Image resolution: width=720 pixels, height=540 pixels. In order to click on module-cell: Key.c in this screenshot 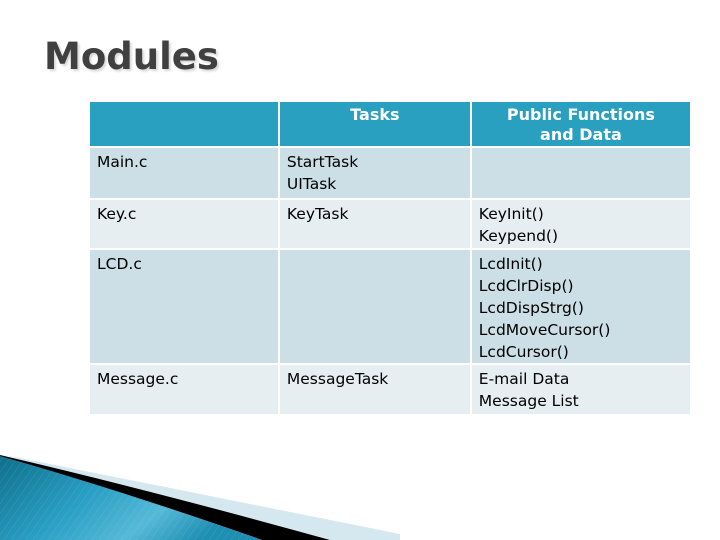, I will do `click(184, 224)`.